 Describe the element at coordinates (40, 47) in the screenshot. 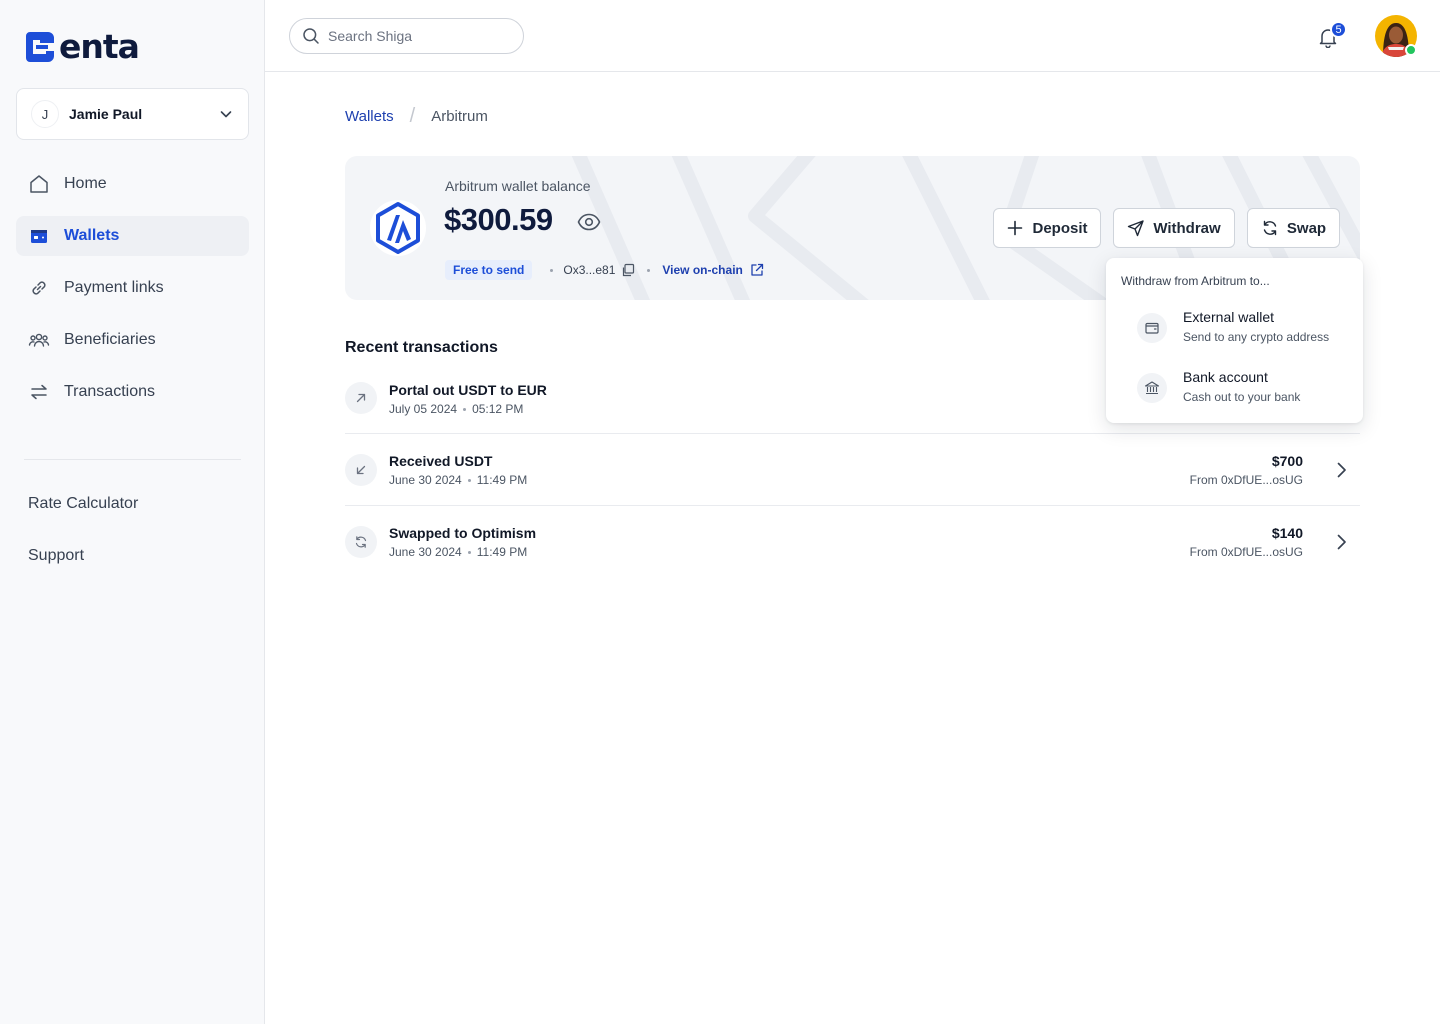

I see `brand-logo-icon` at that location.